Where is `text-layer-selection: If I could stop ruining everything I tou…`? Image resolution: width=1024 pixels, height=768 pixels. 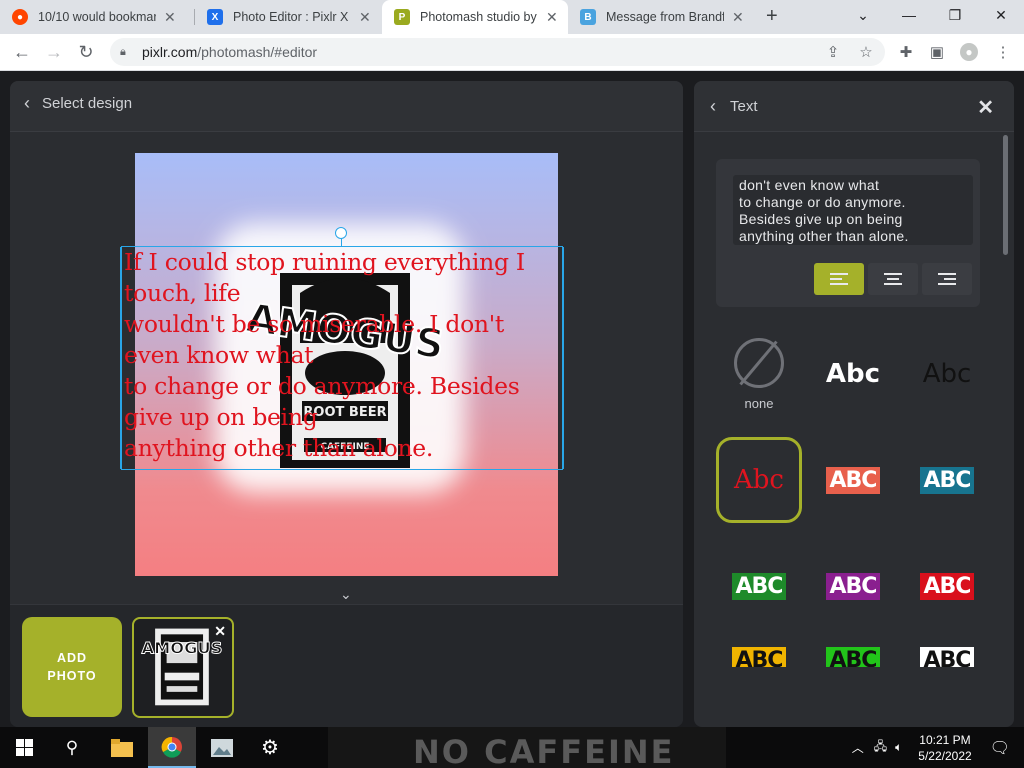 text-layer-selection: If I could stop ruining everything I tou… is located at coordinates (342, 348).